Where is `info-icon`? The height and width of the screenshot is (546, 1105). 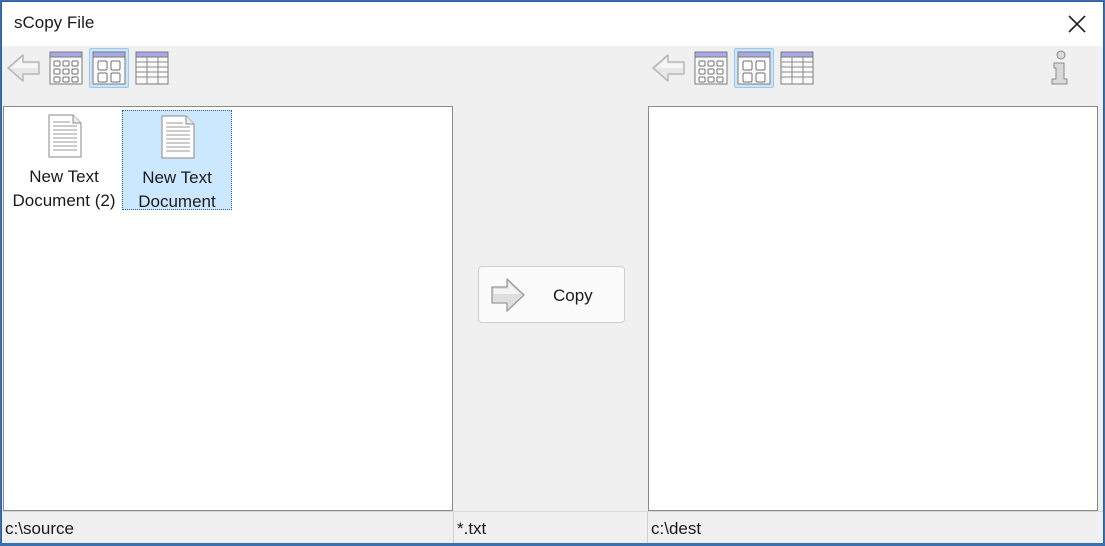
info-icon is located at coordinates (1059, 67).